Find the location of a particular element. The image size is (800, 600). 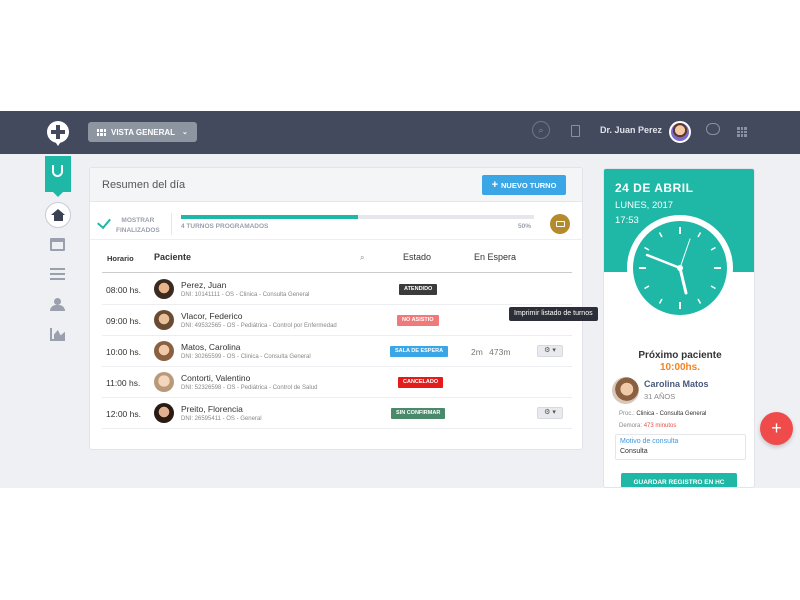

delay-label: Demora: is located at coordinates (631, 426).